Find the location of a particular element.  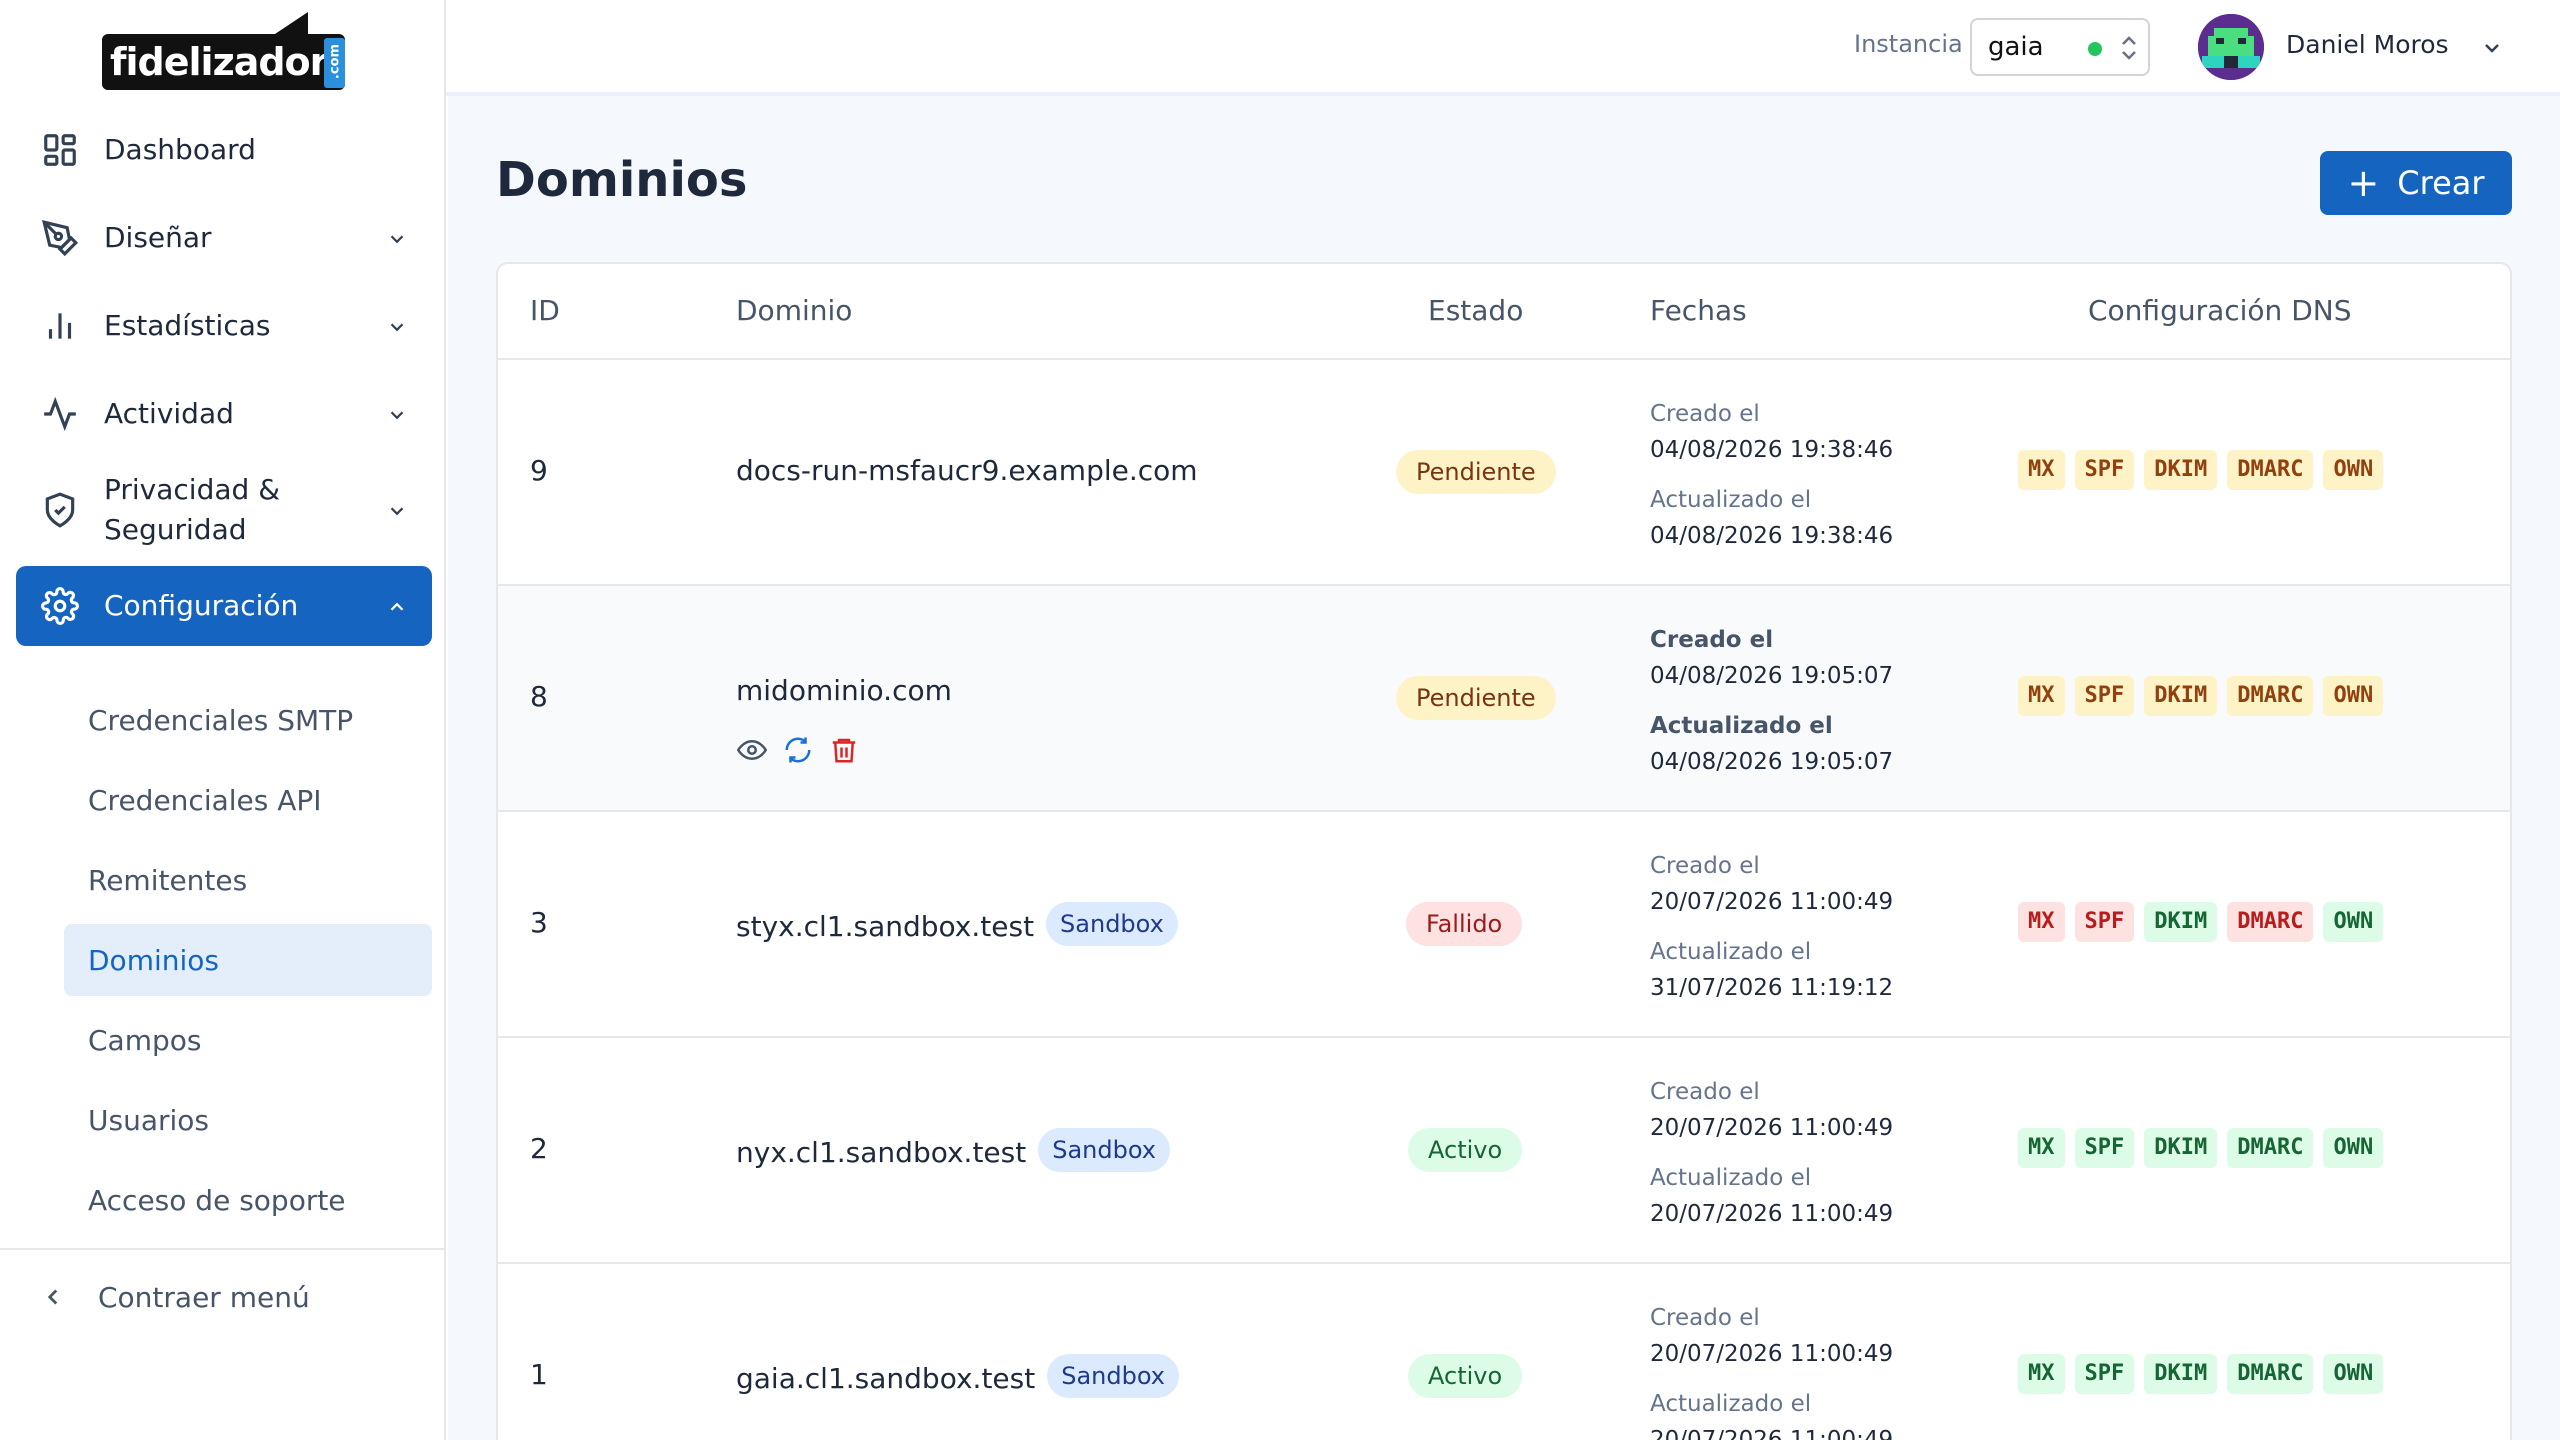

pixel-avatar-icon is located at coordinates (2231, 47).